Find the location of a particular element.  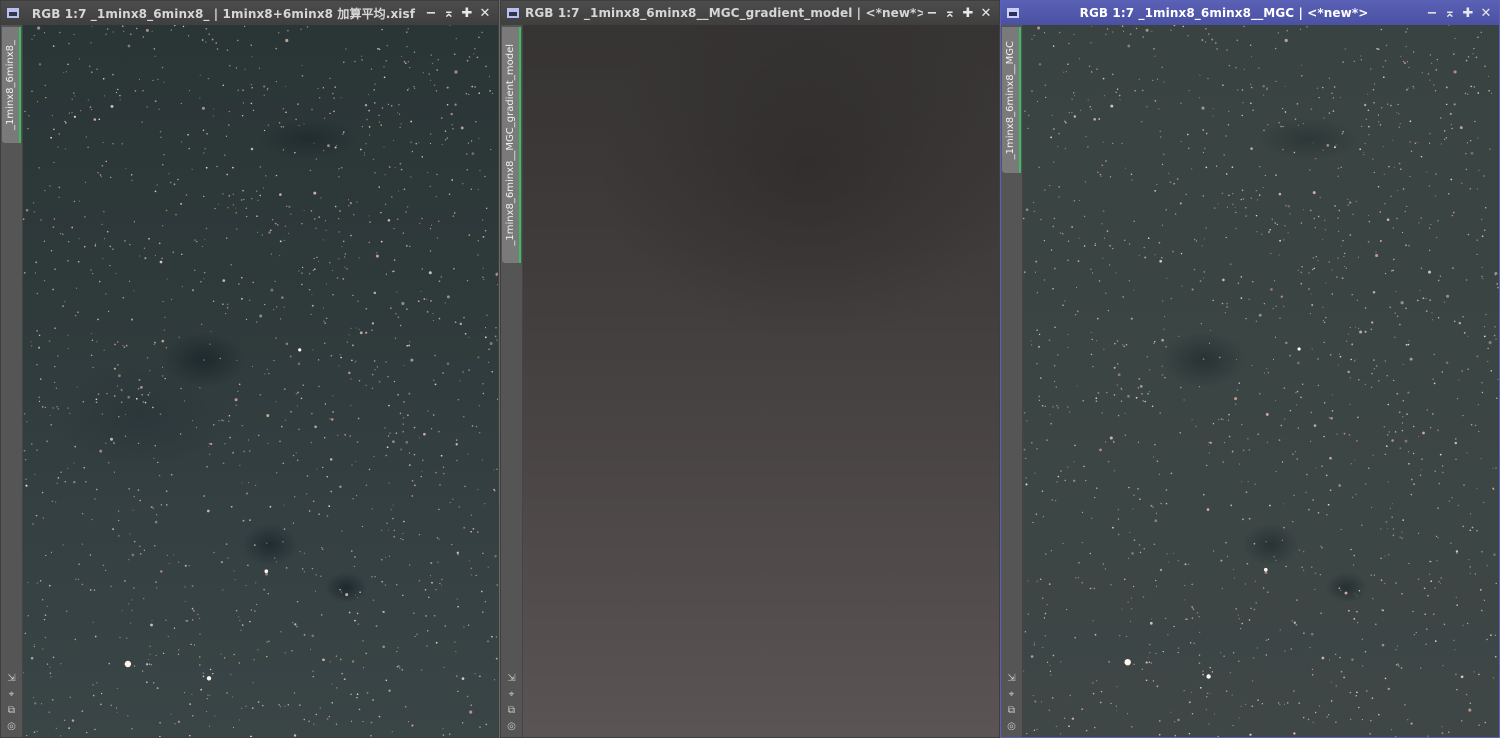

window-sidebar: _1minx8_6minx8_ ⇲ ⌖ ⧉ ◎ is located at coordinates (12, 381).